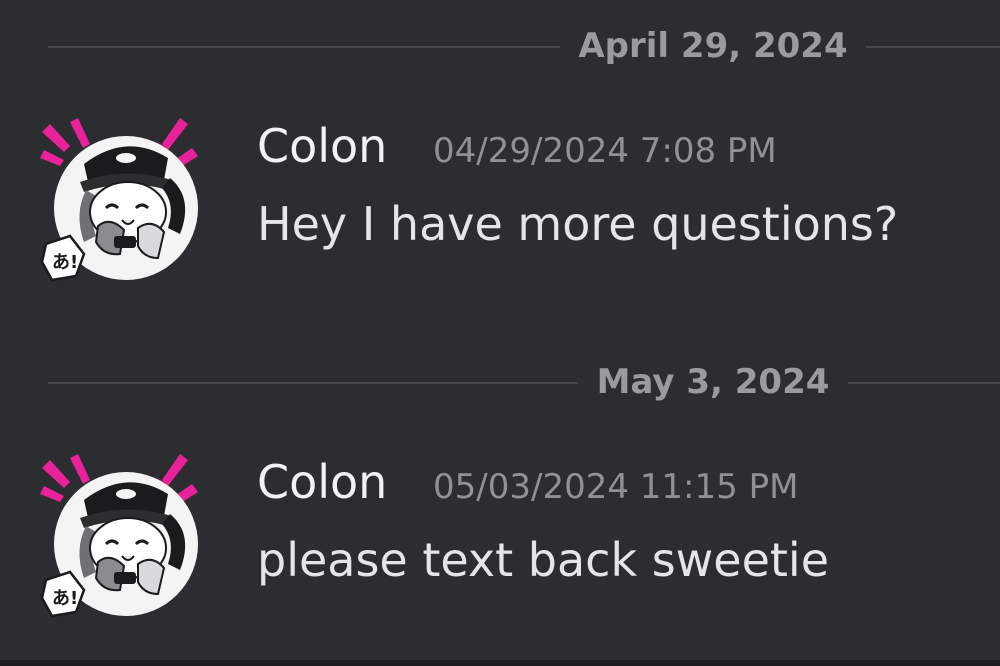  Describe the element at coordinates (543, 560) in the screenshot. I see `message-content: please text back sweetie` at that location.